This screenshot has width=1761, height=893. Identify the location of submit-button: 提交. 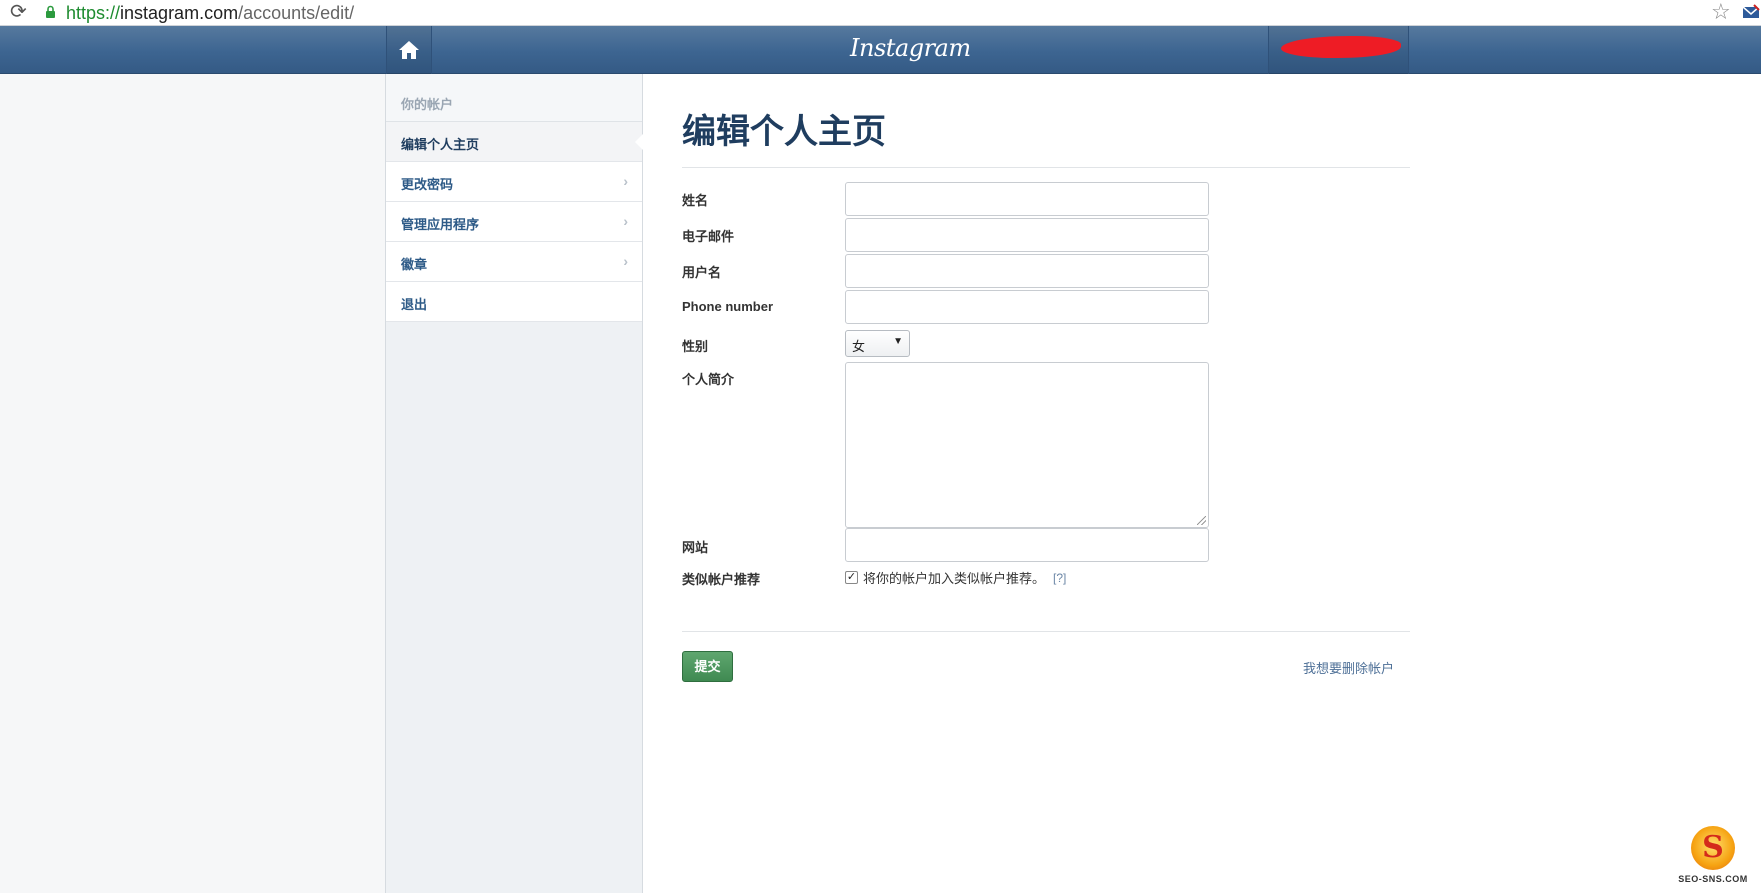
(707, 666).